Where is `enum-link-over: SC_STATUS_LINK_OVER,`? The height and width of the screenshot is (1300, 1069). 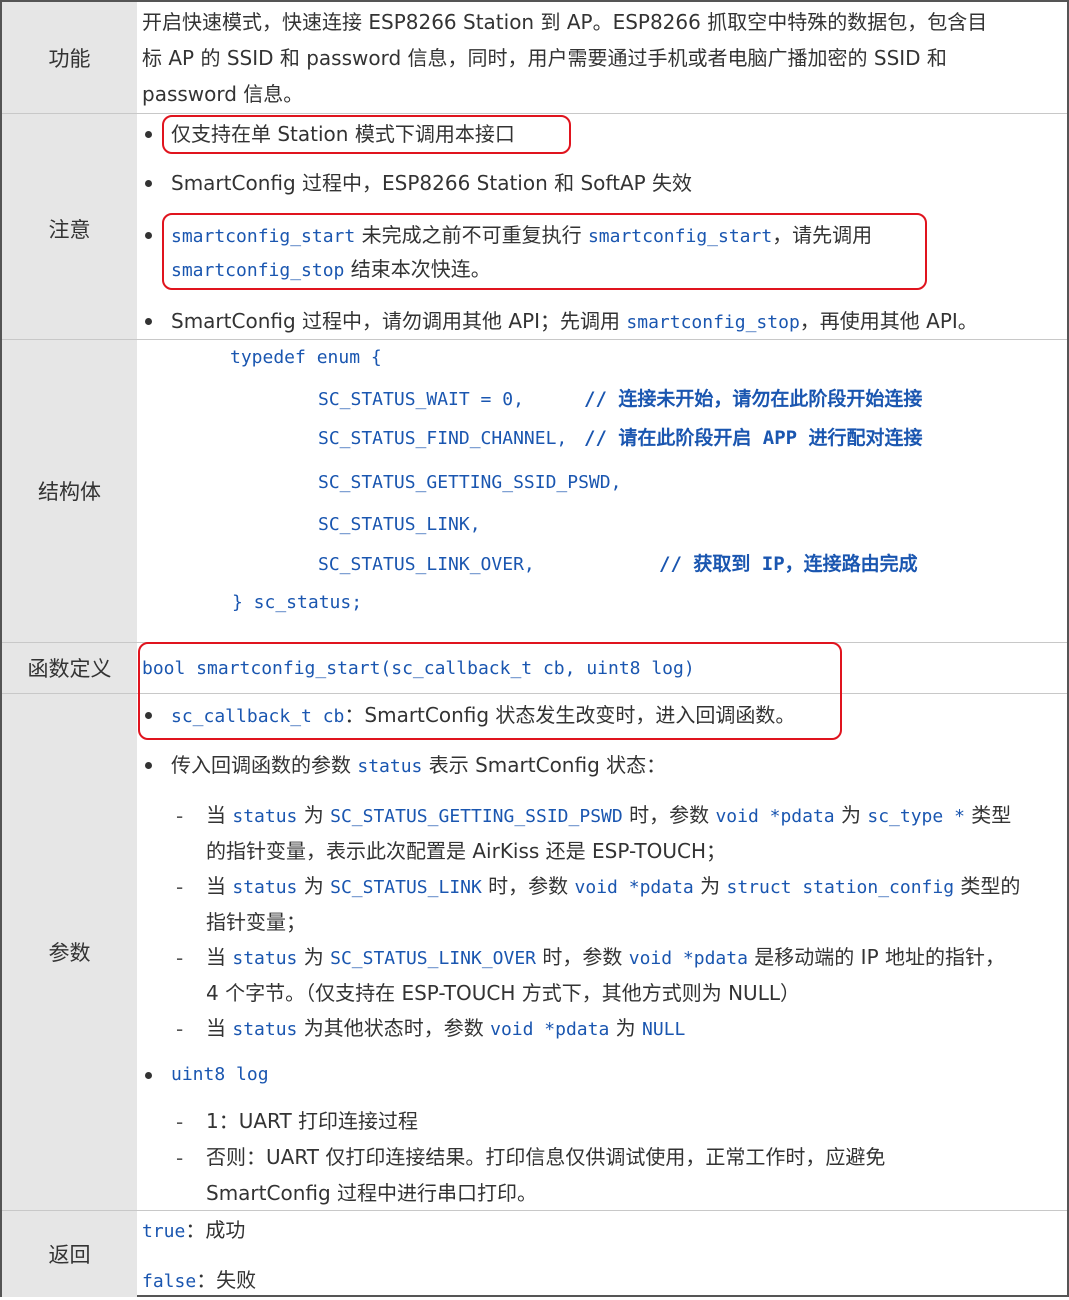 enum-link-over: SC_STATUS_LINK_OVER, is located at coordinates (426, 564).